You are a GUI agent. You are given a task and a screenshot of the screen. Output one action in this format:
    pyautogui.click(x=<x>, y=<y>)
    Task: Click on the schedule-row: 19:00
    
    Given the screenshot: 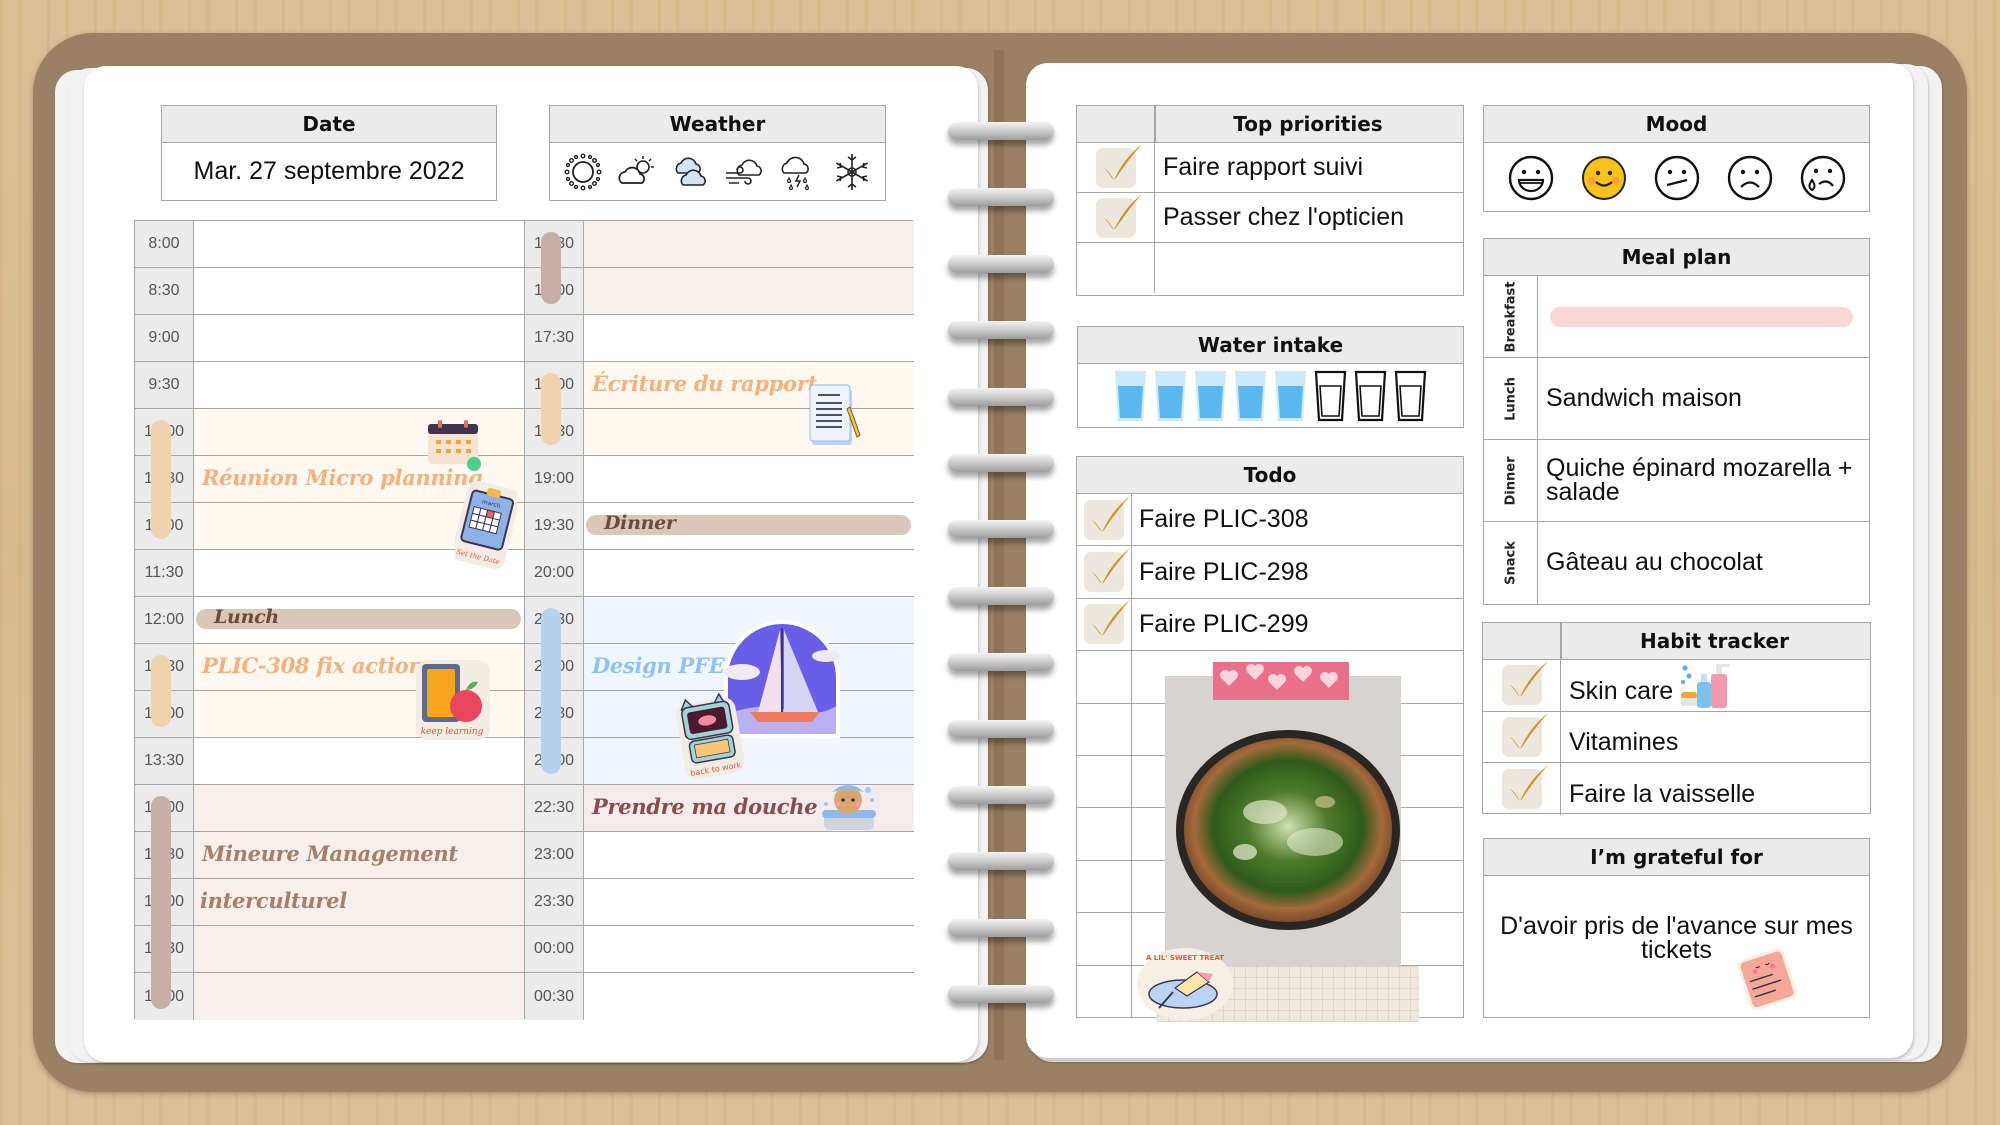 What is the action you would take?
    pyautogui.click(x=719, y=479)
    